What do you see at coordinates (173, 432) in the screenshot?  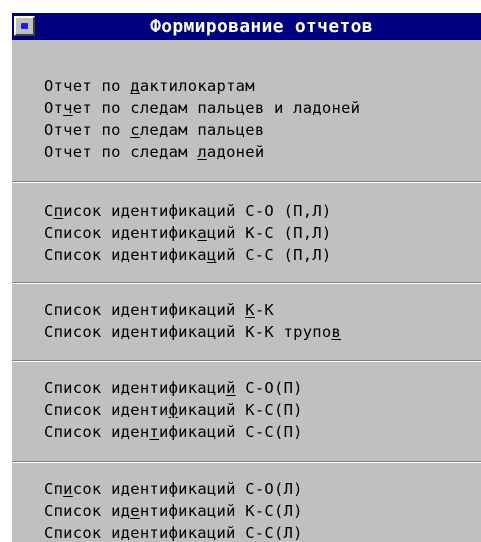 I see `menu-item-ident-ss-p: Список идентификаций С-С(П)` at bounding box center [173, 432].